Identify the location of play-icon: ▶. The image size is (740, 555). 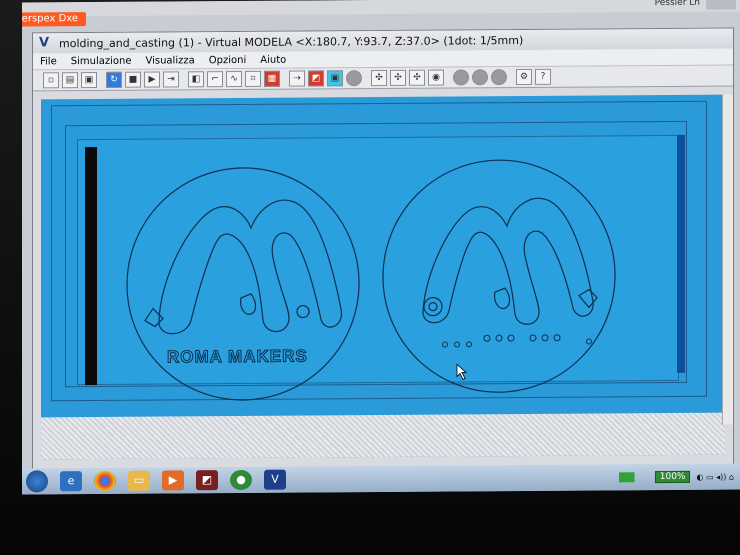
(152, 79).